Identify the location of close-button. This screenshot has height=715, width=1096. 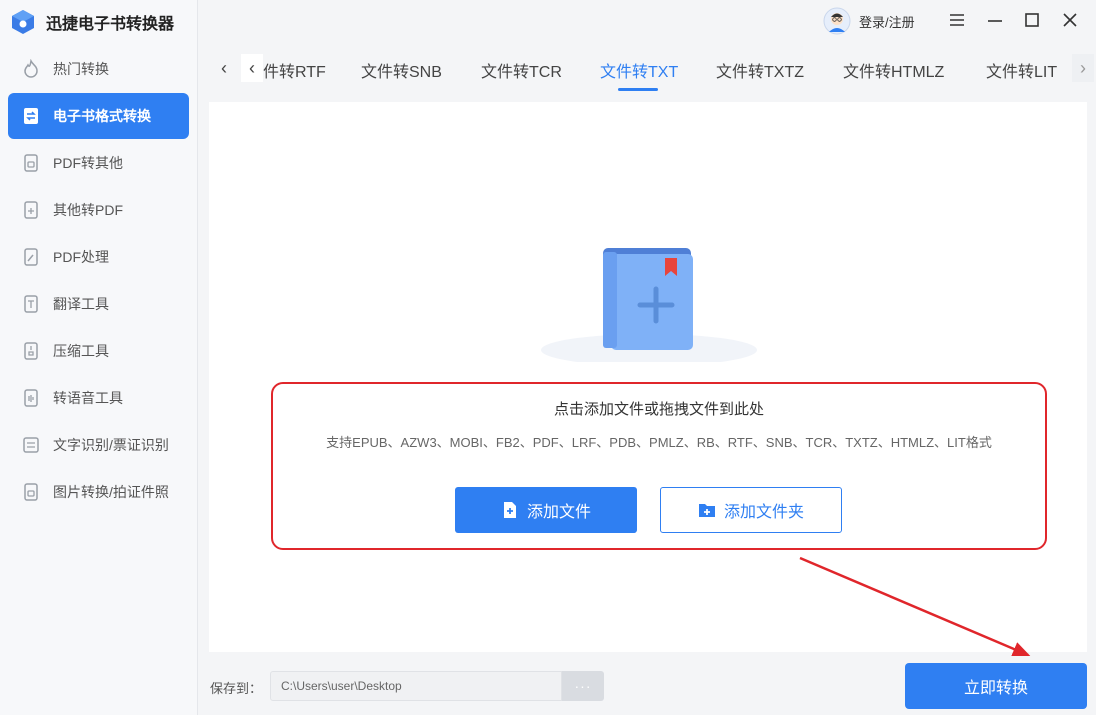
(1070, 20).